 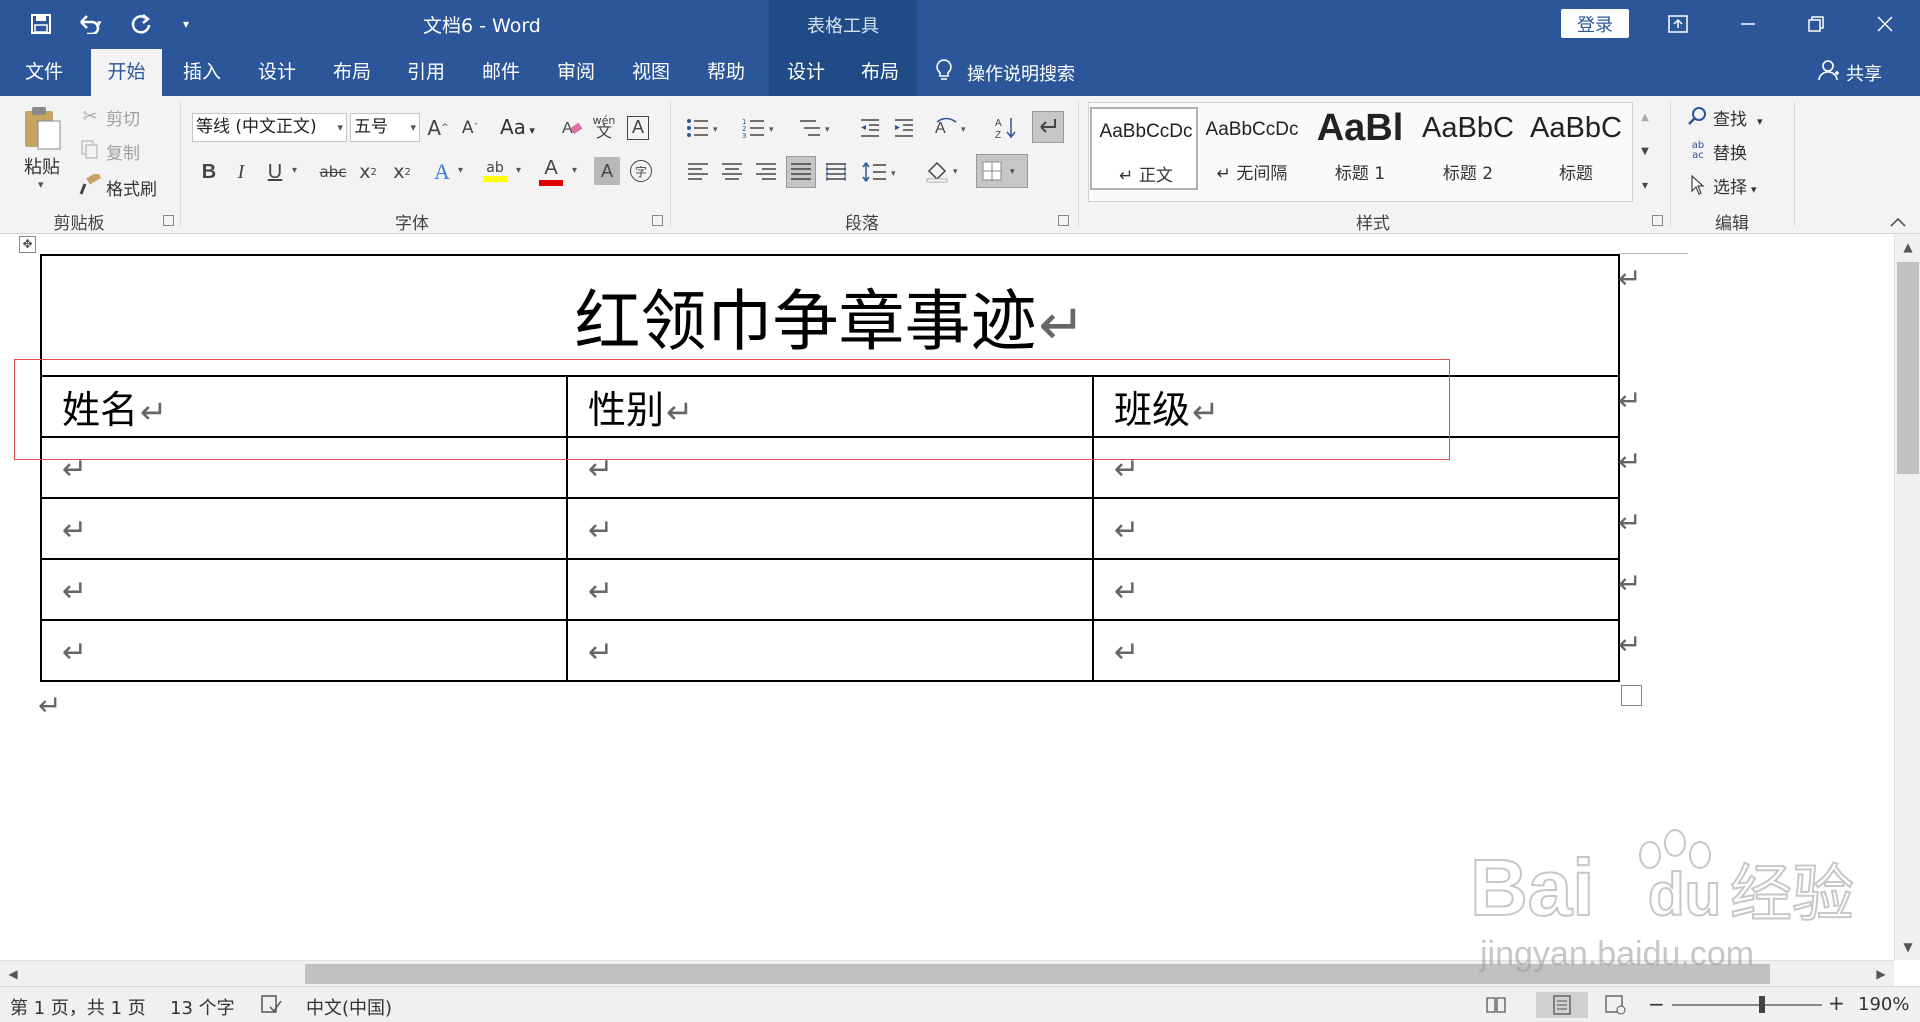 I want to click on web-layout-icon, so click(x=1616, y=1005).